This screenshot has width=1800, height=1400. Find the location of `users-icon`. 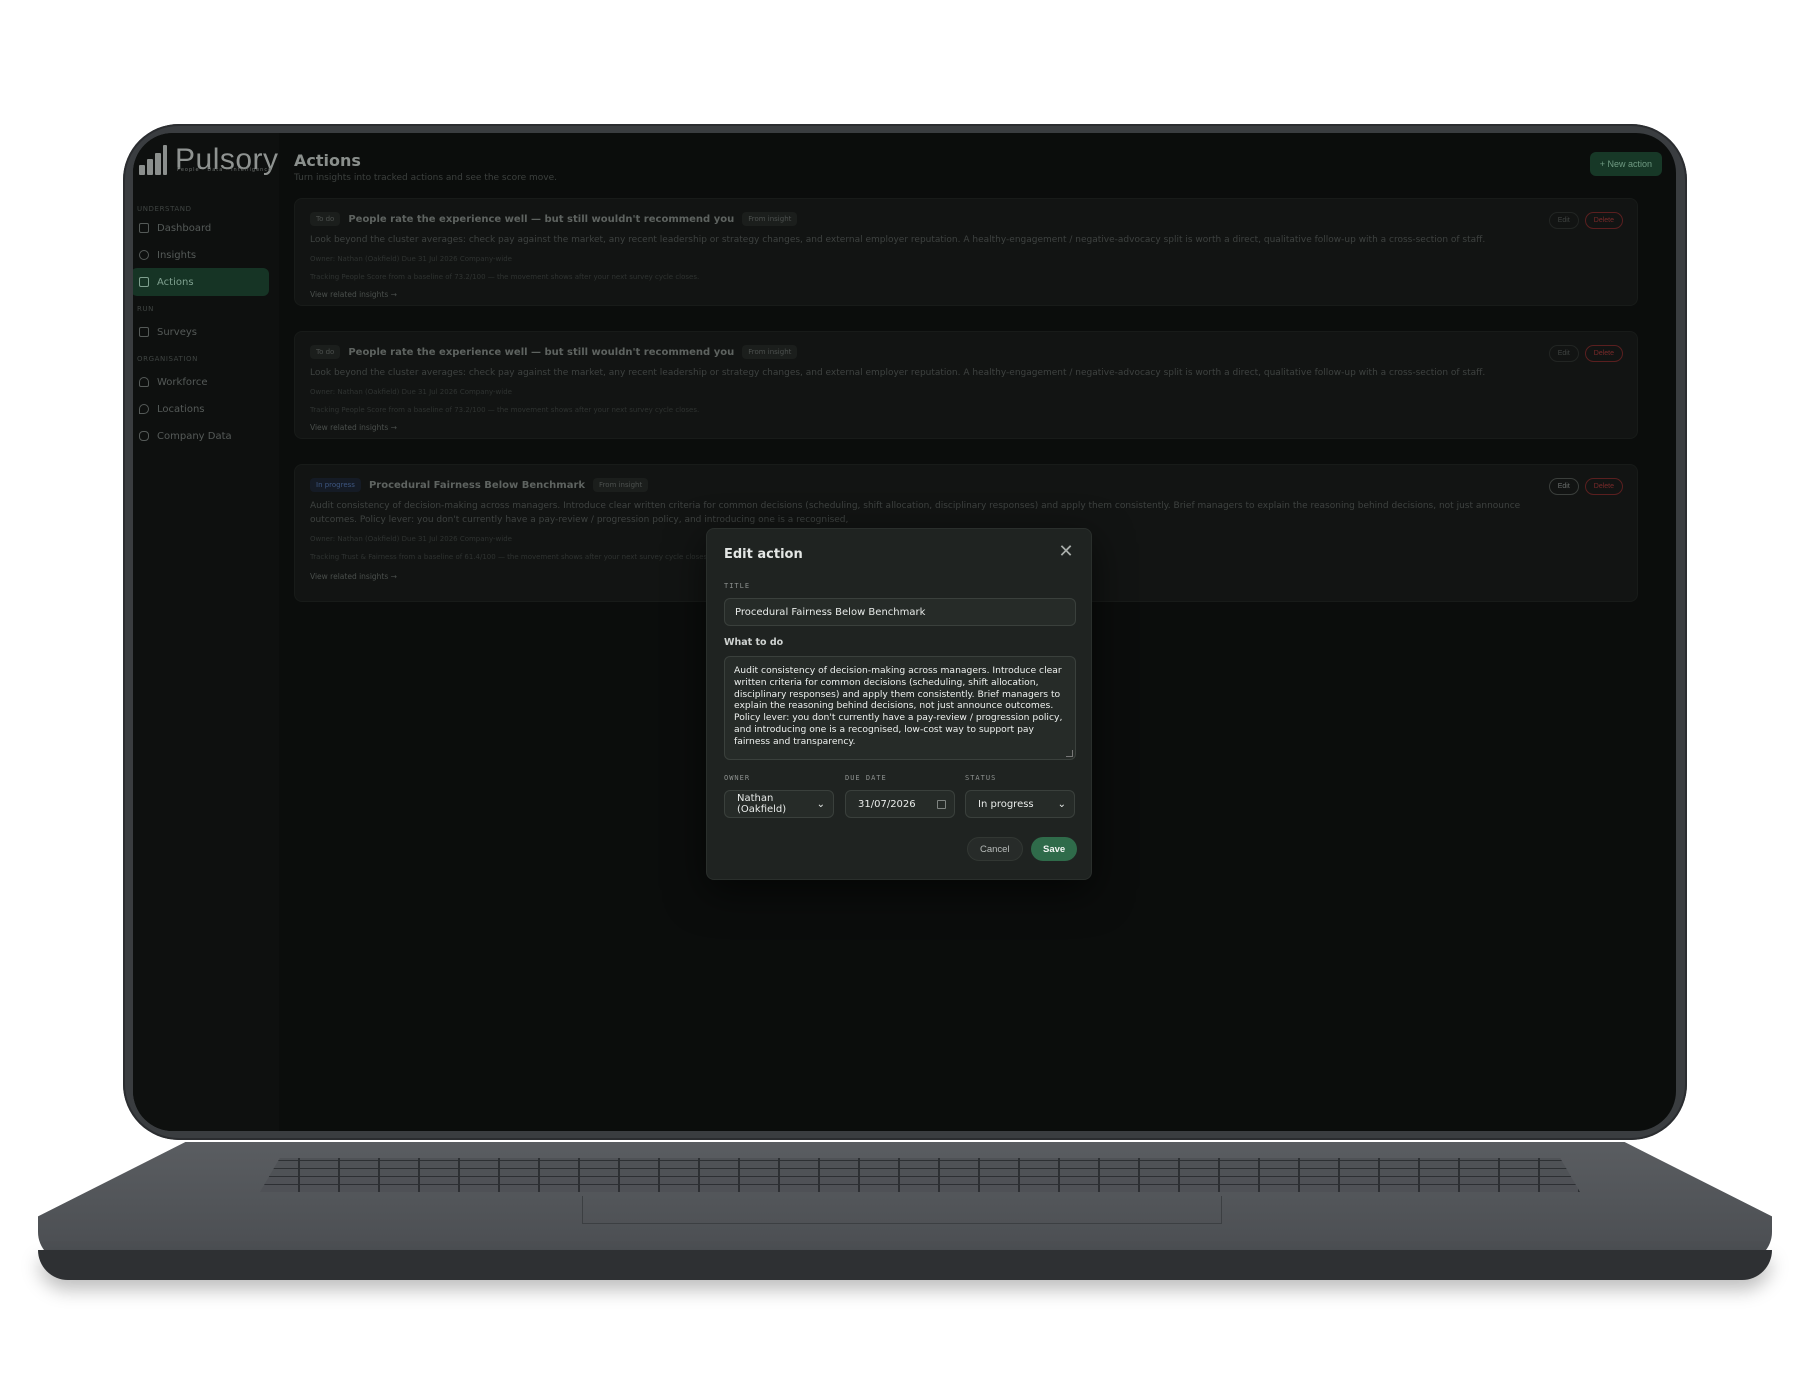

users-icon is located at coordinates (144, 382).